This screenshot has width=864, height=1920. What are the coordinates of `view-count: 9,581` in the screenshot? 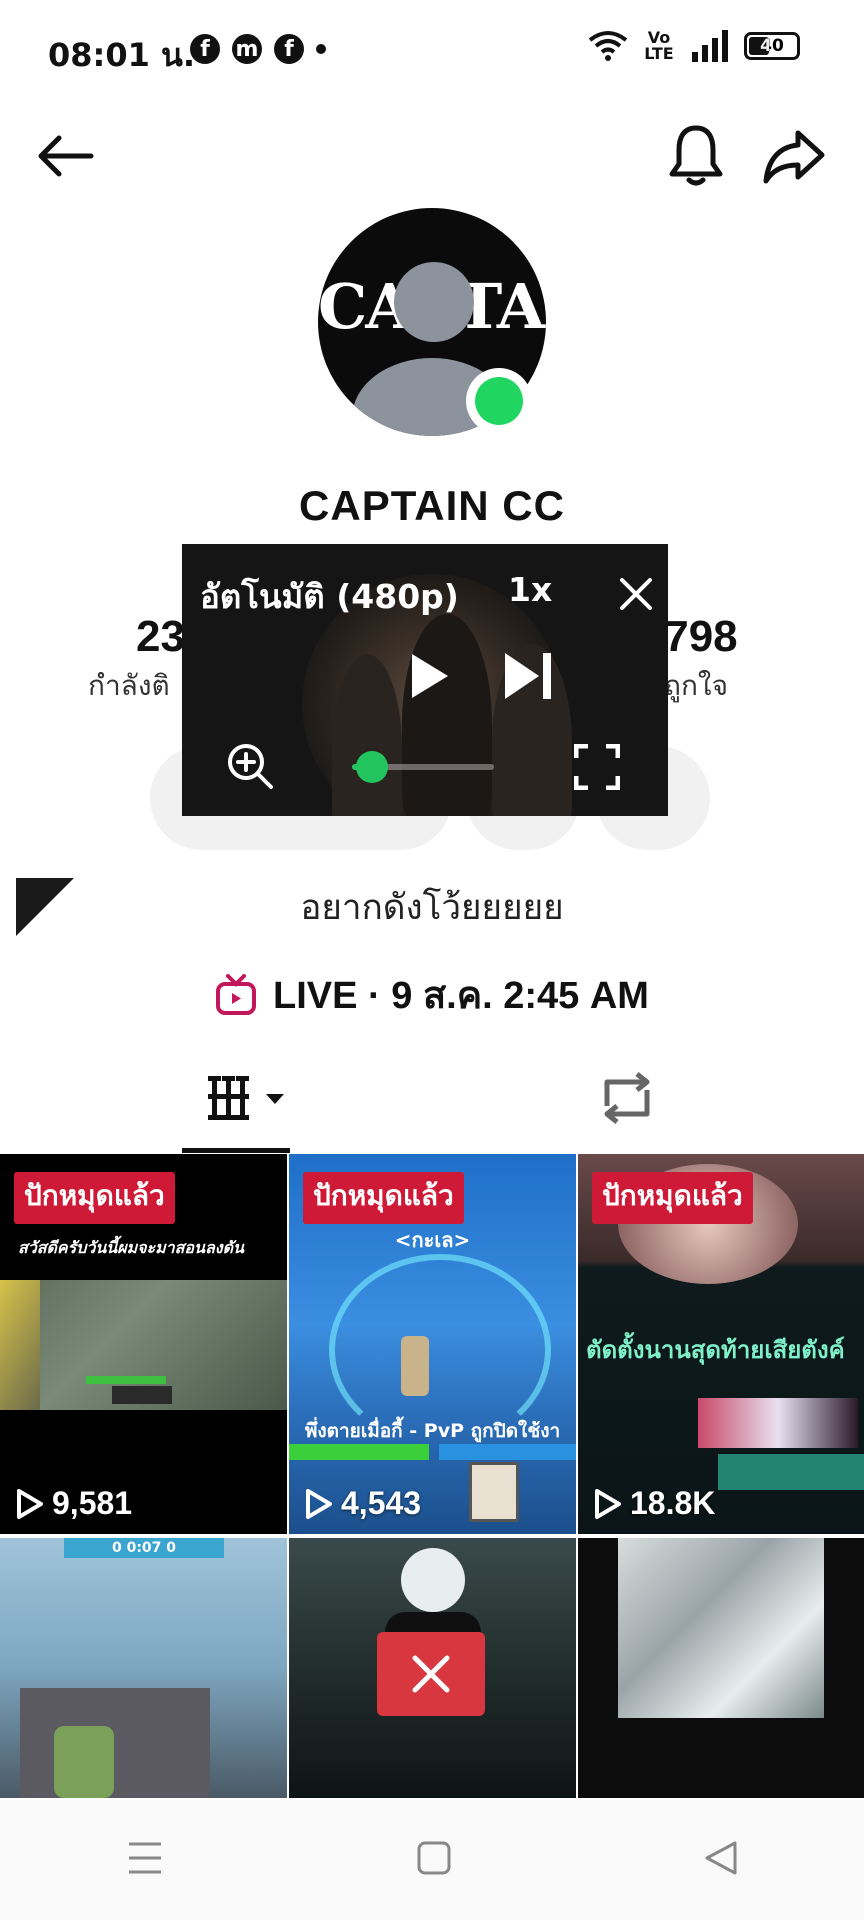 It's located at (74, 1503).